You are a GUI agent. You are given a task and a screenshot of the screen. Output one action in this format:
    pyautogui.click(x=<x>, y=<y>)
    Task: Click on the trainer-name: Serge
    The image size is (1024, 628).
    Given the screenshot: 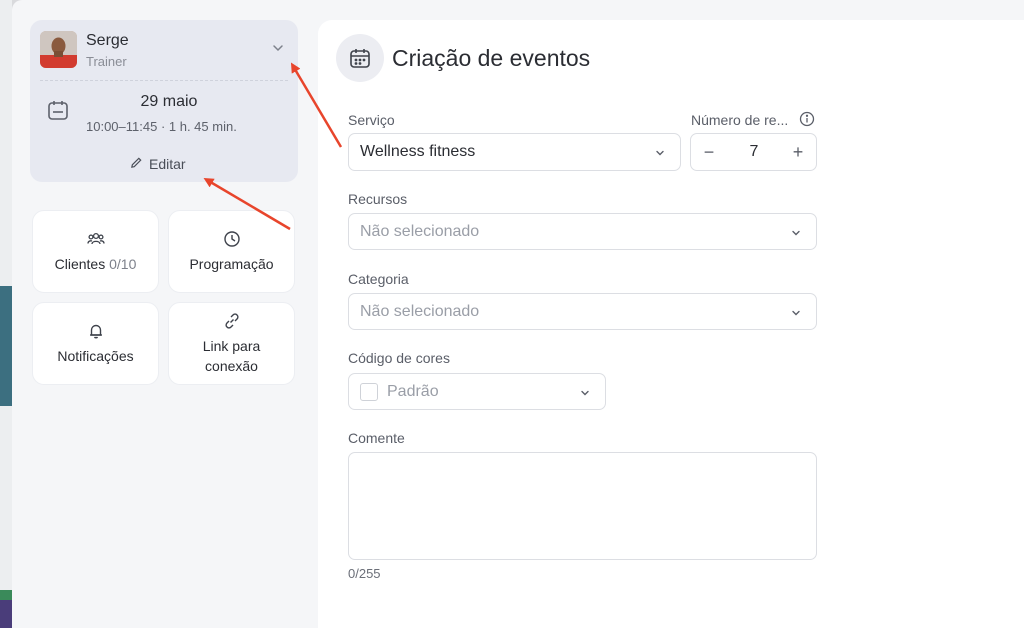 What is the action you would take?
    pyautogui.click(x=107, y=40)
    